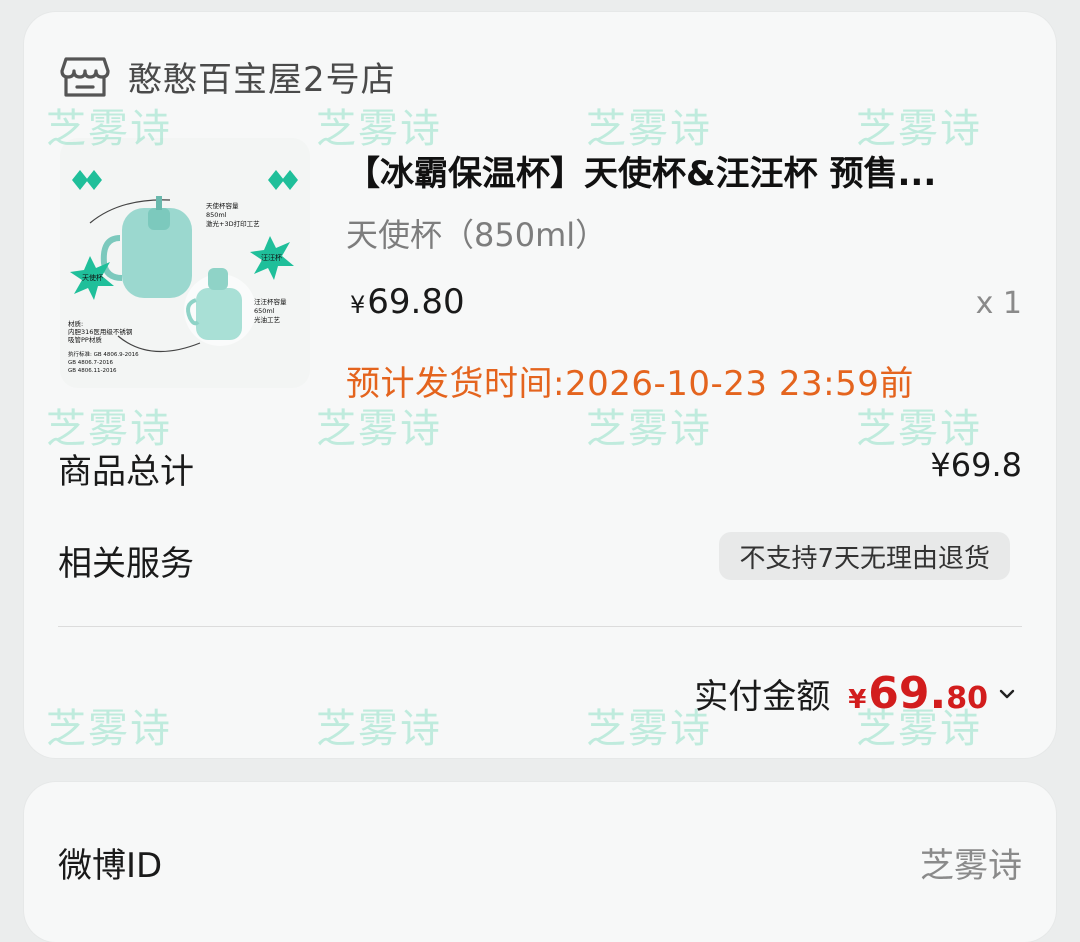 The width and height of the screenshot is (1080, 942). What do you see at coordinates (971, 862) in the screenshot?
I see `weibo-value: 芝雾诗` at bounding box center [971, 862].